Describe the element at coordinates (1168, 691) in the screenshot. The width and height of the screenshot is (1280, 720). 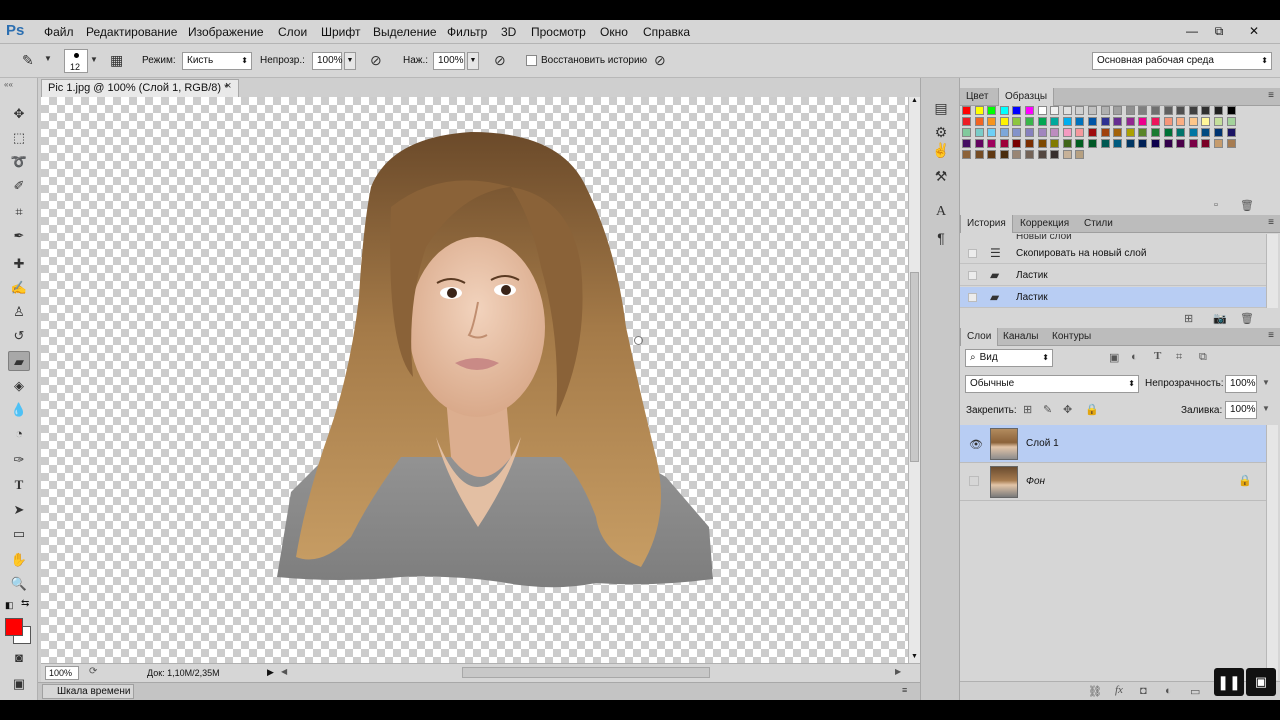
I see `new-adjustment-icon: ◐` at that location.